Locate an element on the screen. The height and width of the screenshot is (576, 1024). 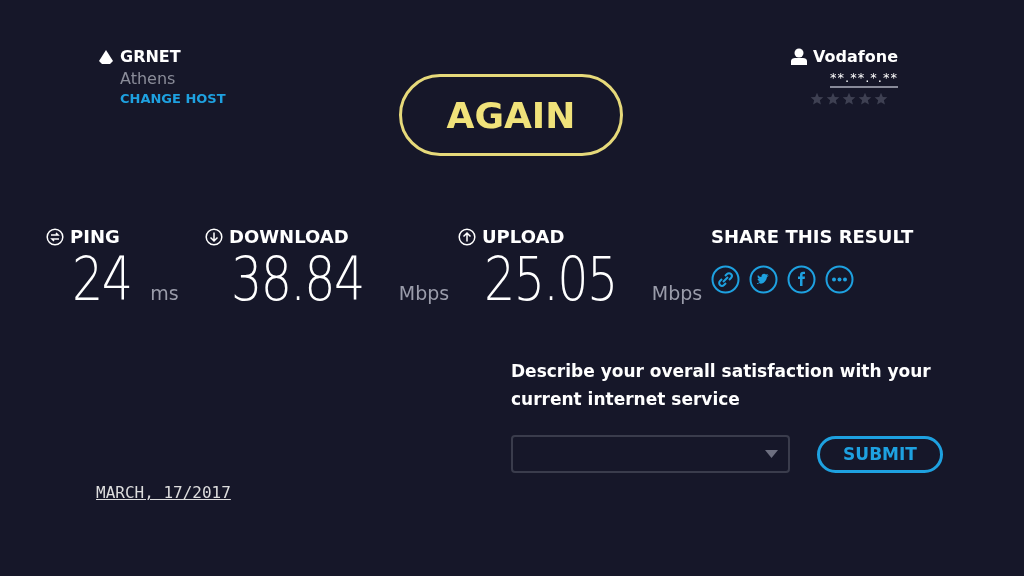
caret-icon is located at coordinates (771, 454).